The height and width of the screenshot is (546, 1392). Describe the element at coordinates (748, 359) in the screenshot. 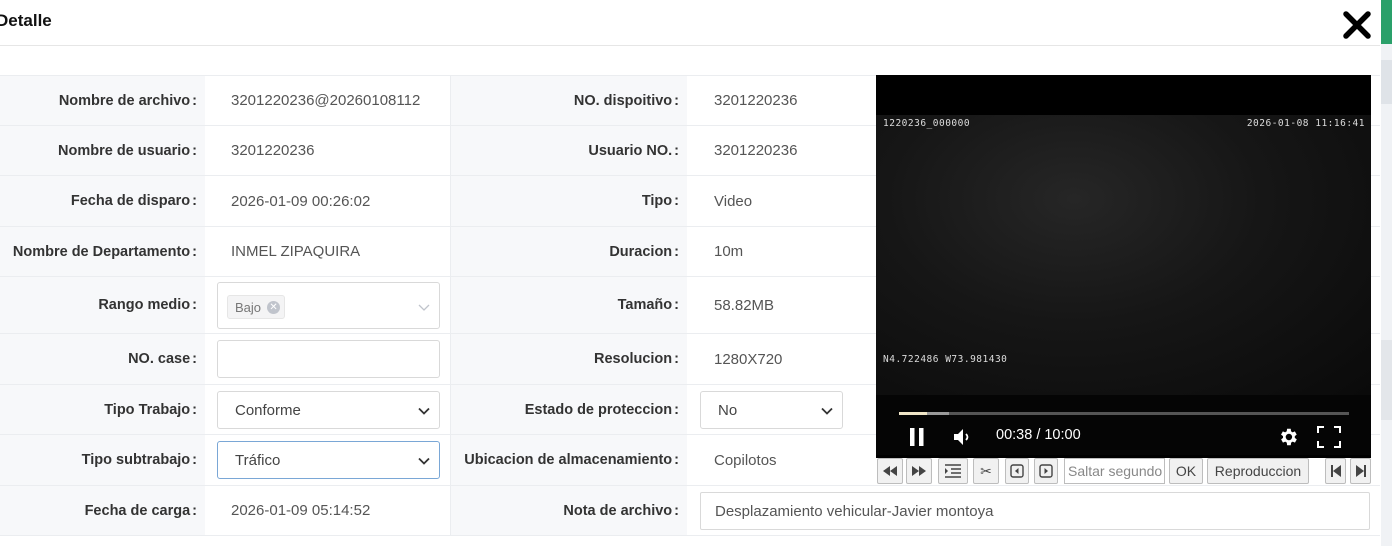

I see `resolution-value: 1280X720` at that location.